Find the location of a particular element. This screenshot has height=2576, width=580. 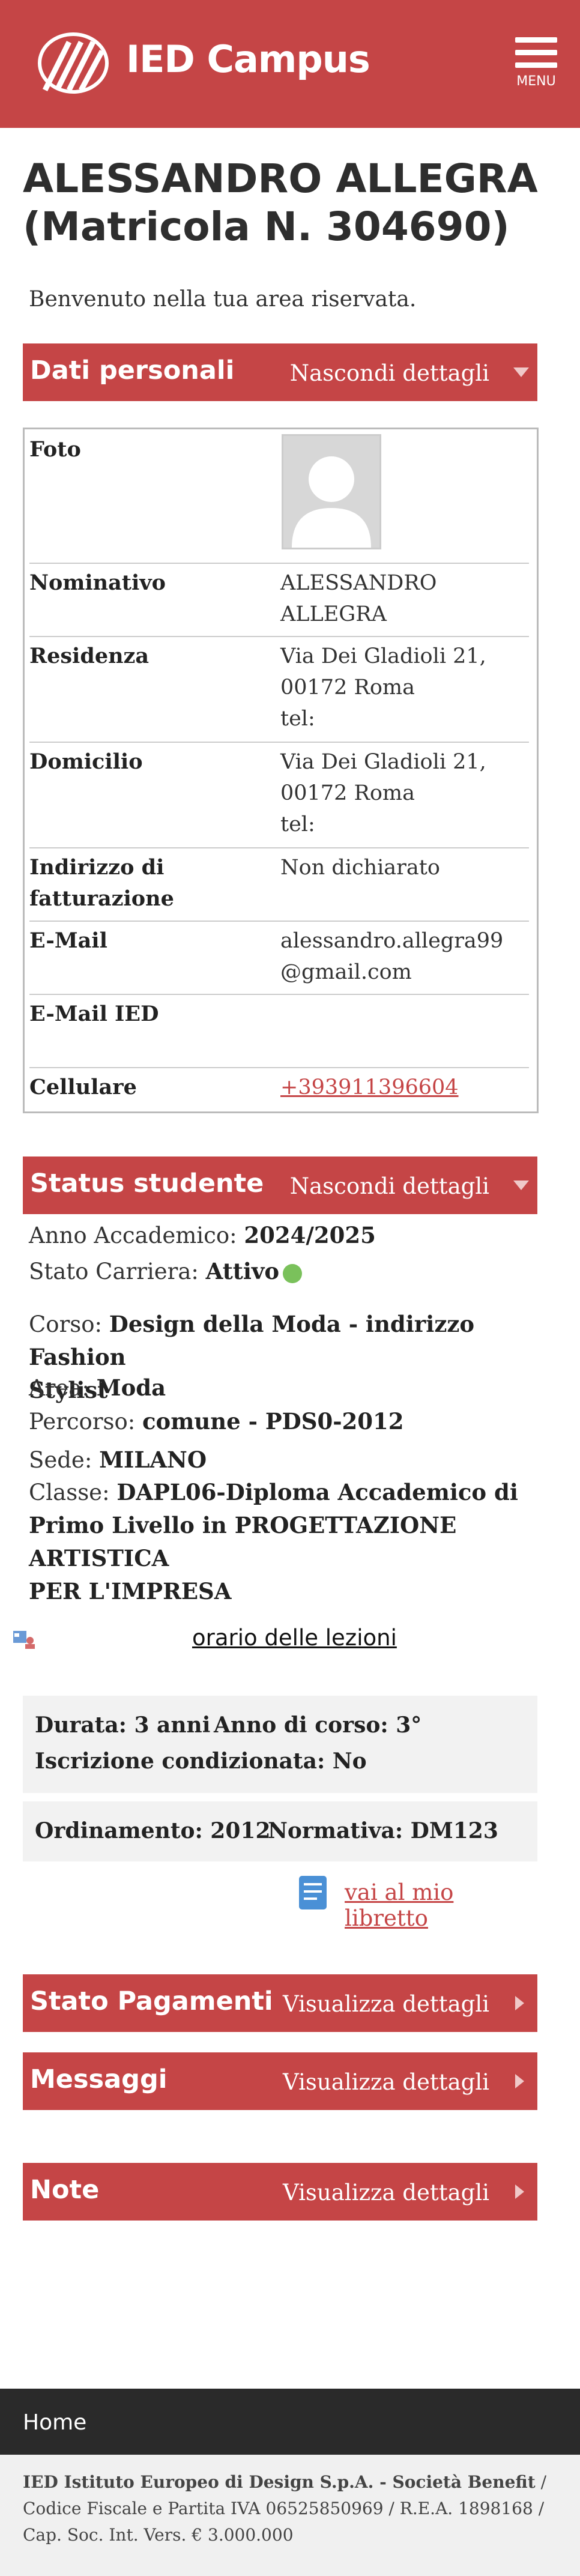

schedule-link: orario delle lezioni is located at coordinates (294, 1638).